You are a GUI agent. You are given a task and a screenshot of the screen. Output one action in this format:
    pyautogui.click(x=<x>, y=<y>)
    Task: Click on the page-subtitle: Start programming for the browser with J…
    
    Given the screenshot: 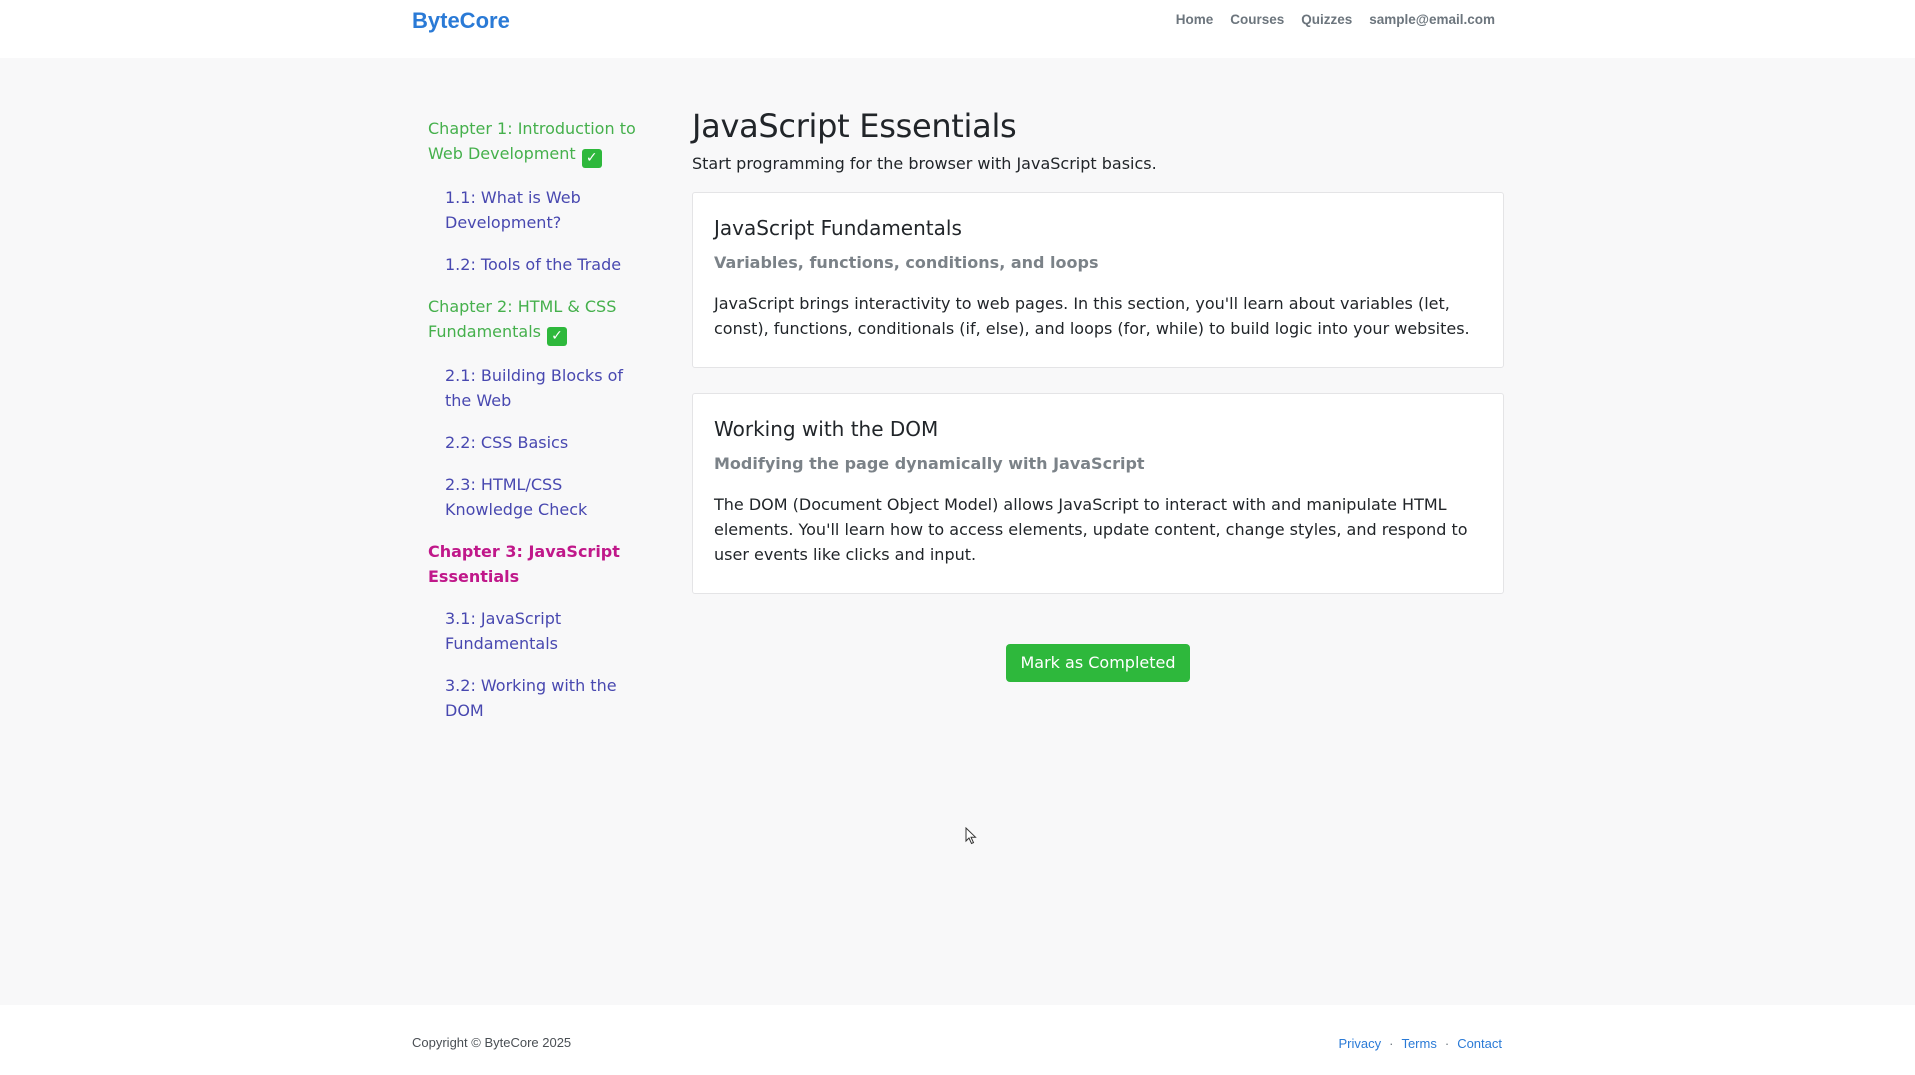 What is the action you would take?
    pyautogui.click(x=924, y=163)
    